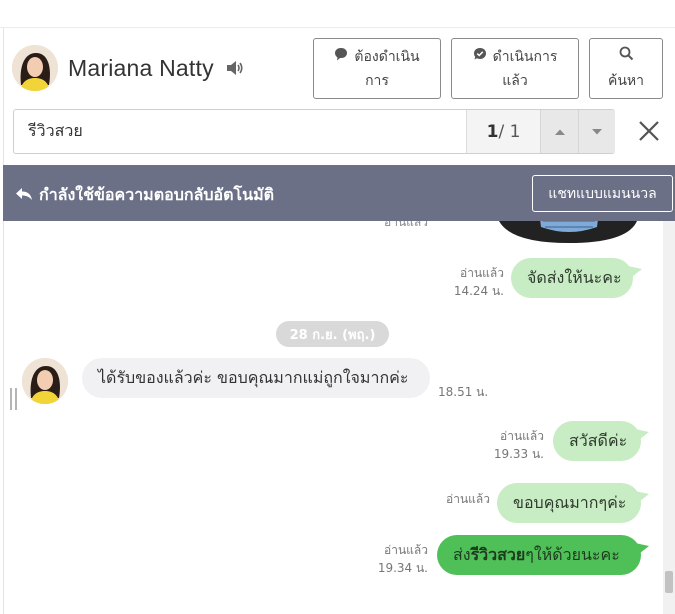  Describe the element at coordinates (602, 193) in the screenshot. I see `manual-chat-button: แชทแบบแมนนวล` at that location.